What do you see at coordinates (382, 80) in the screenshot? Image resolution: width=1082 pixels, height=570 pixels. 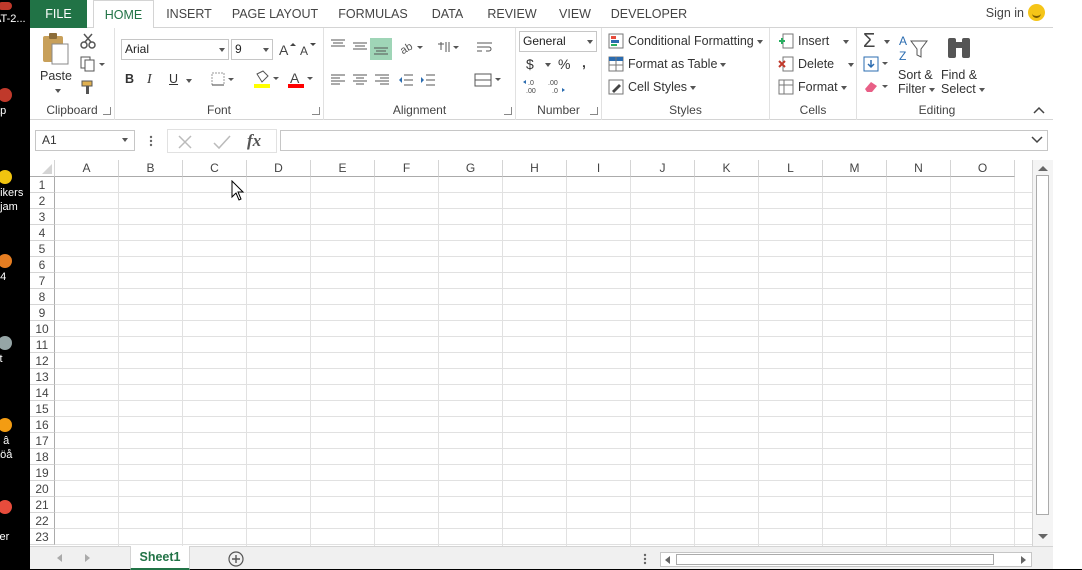 I see `align-right-icon` at bounding box center [382, 80].